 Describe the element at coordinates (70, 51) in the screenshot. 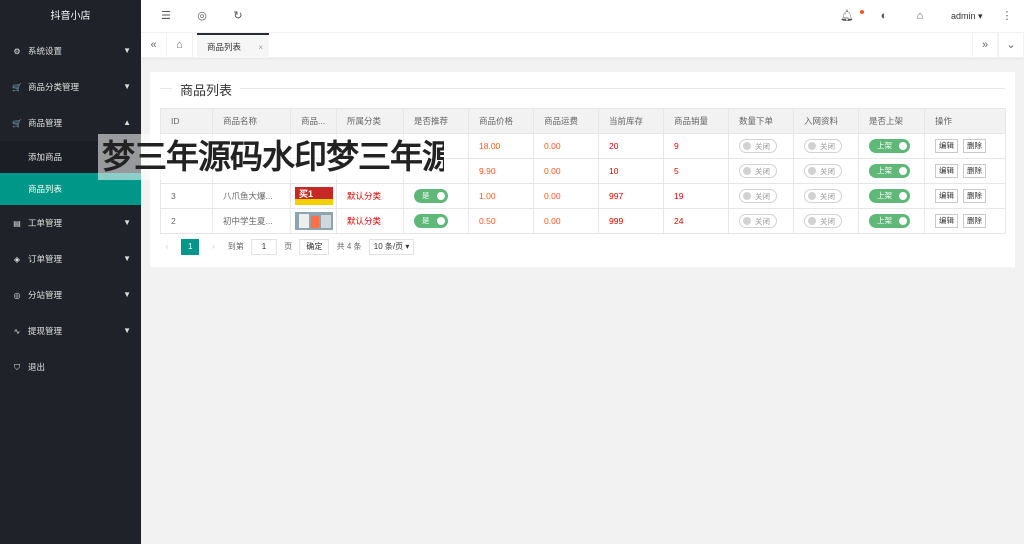

I see `sidebar-item-0: ⚙ 系统设置 ▼` at that location.